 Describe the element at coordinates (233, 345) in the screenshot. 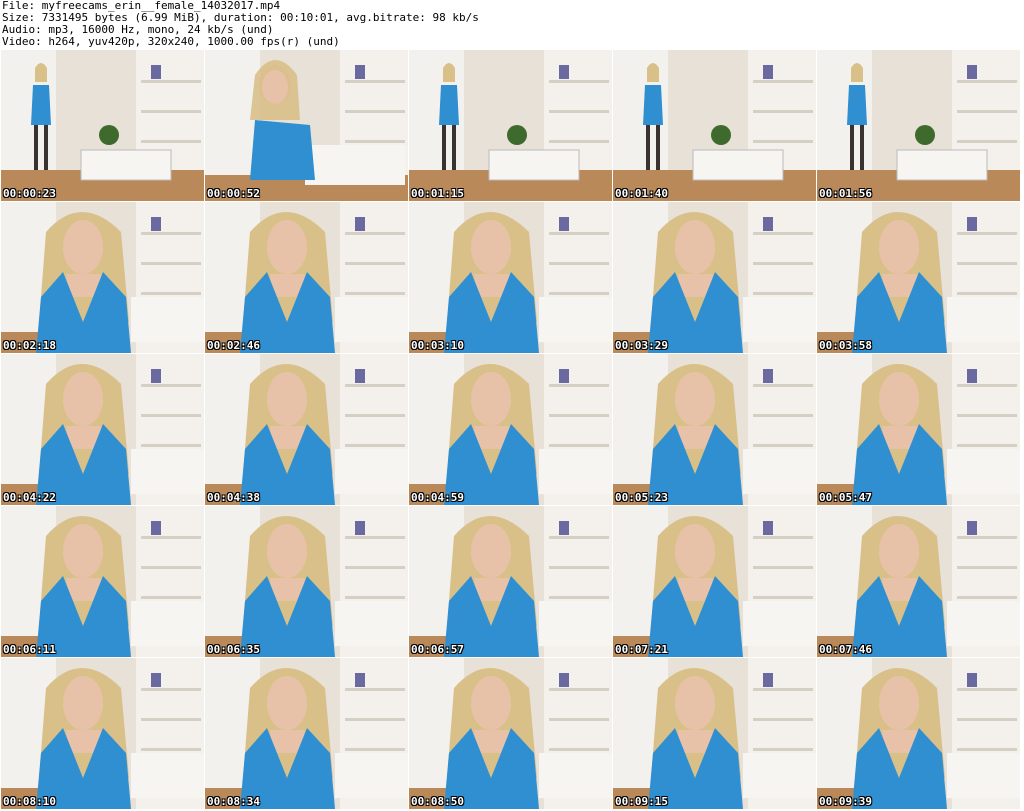

I see `timestamp-label: 00:02:46` at that location.